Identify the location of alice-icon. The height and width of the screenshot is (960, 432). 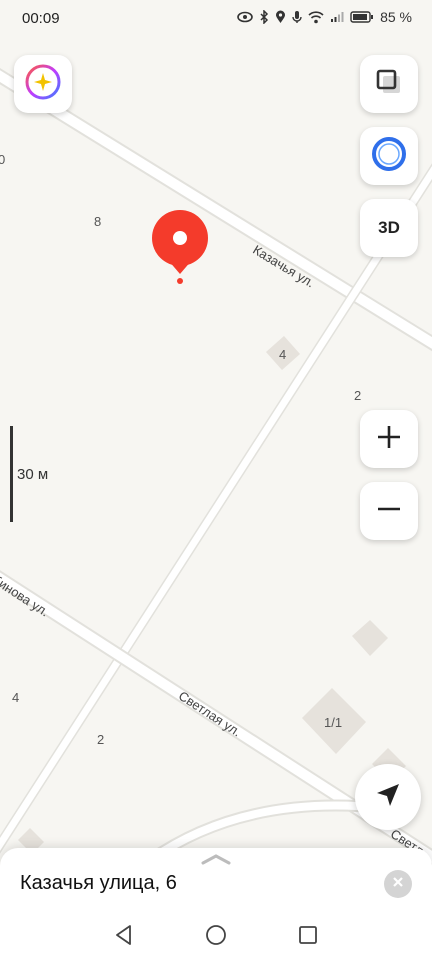
(389, 156).